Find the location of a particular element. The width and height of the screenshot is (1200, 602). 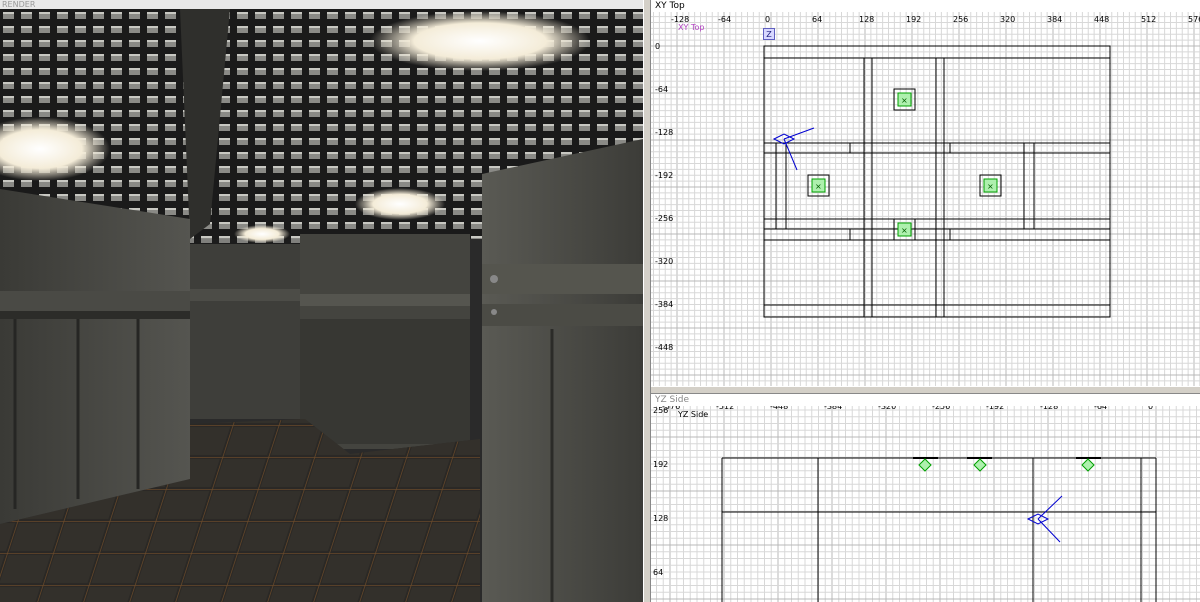

yz-y-tick-label: 128 is located at coordinates (660, 518).